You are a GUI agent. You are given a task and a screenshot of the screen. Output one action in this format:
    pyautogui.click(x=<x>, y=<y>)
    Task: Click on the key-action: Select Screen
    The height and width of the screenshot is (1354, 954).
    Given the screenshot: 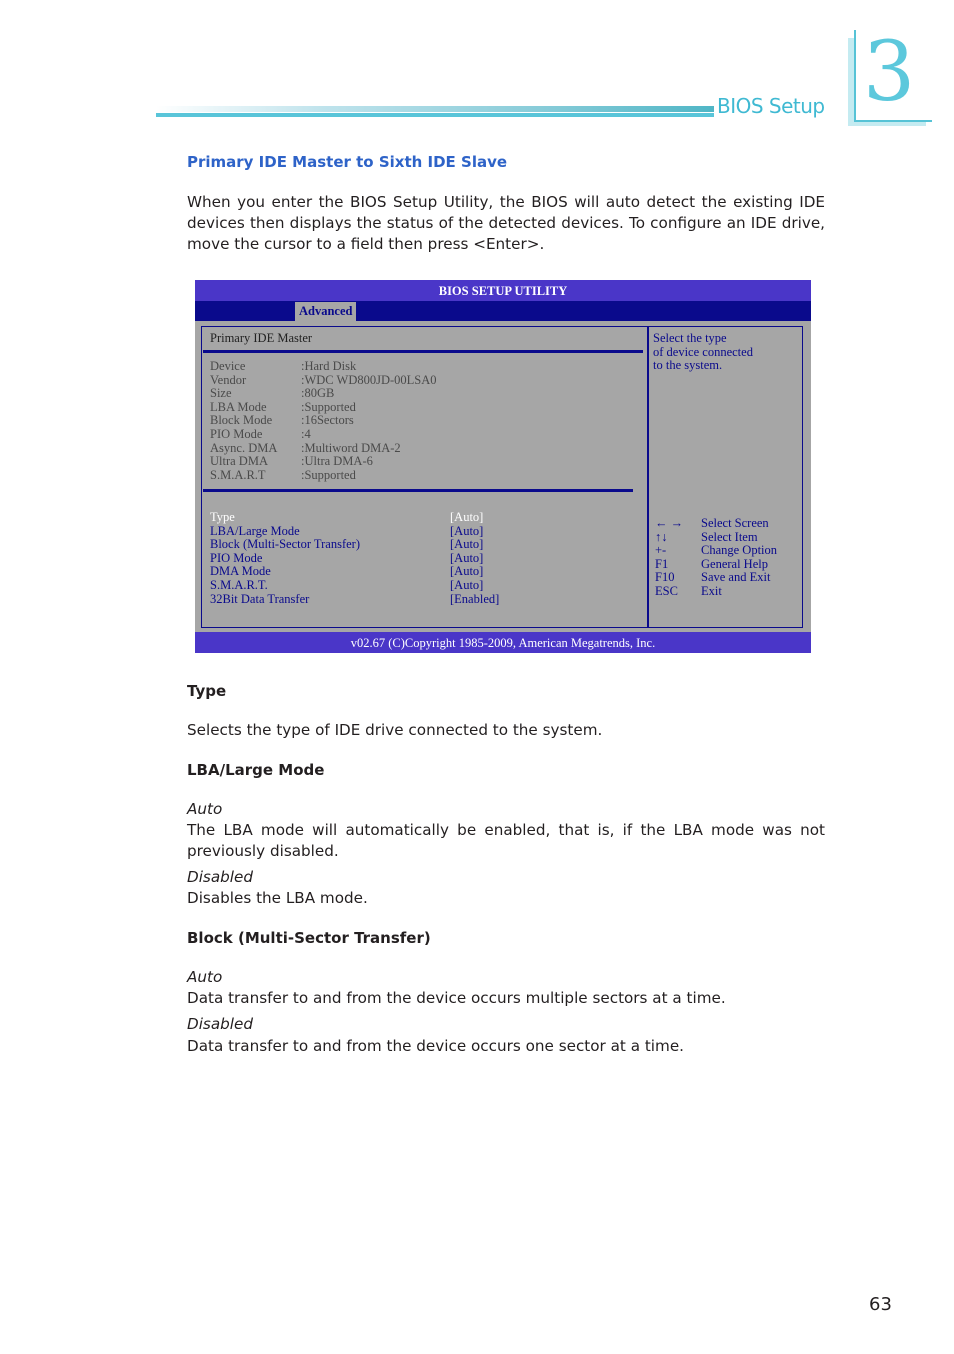 What is the action you would take?
    pyautogui.click(x=735, y=523)
    